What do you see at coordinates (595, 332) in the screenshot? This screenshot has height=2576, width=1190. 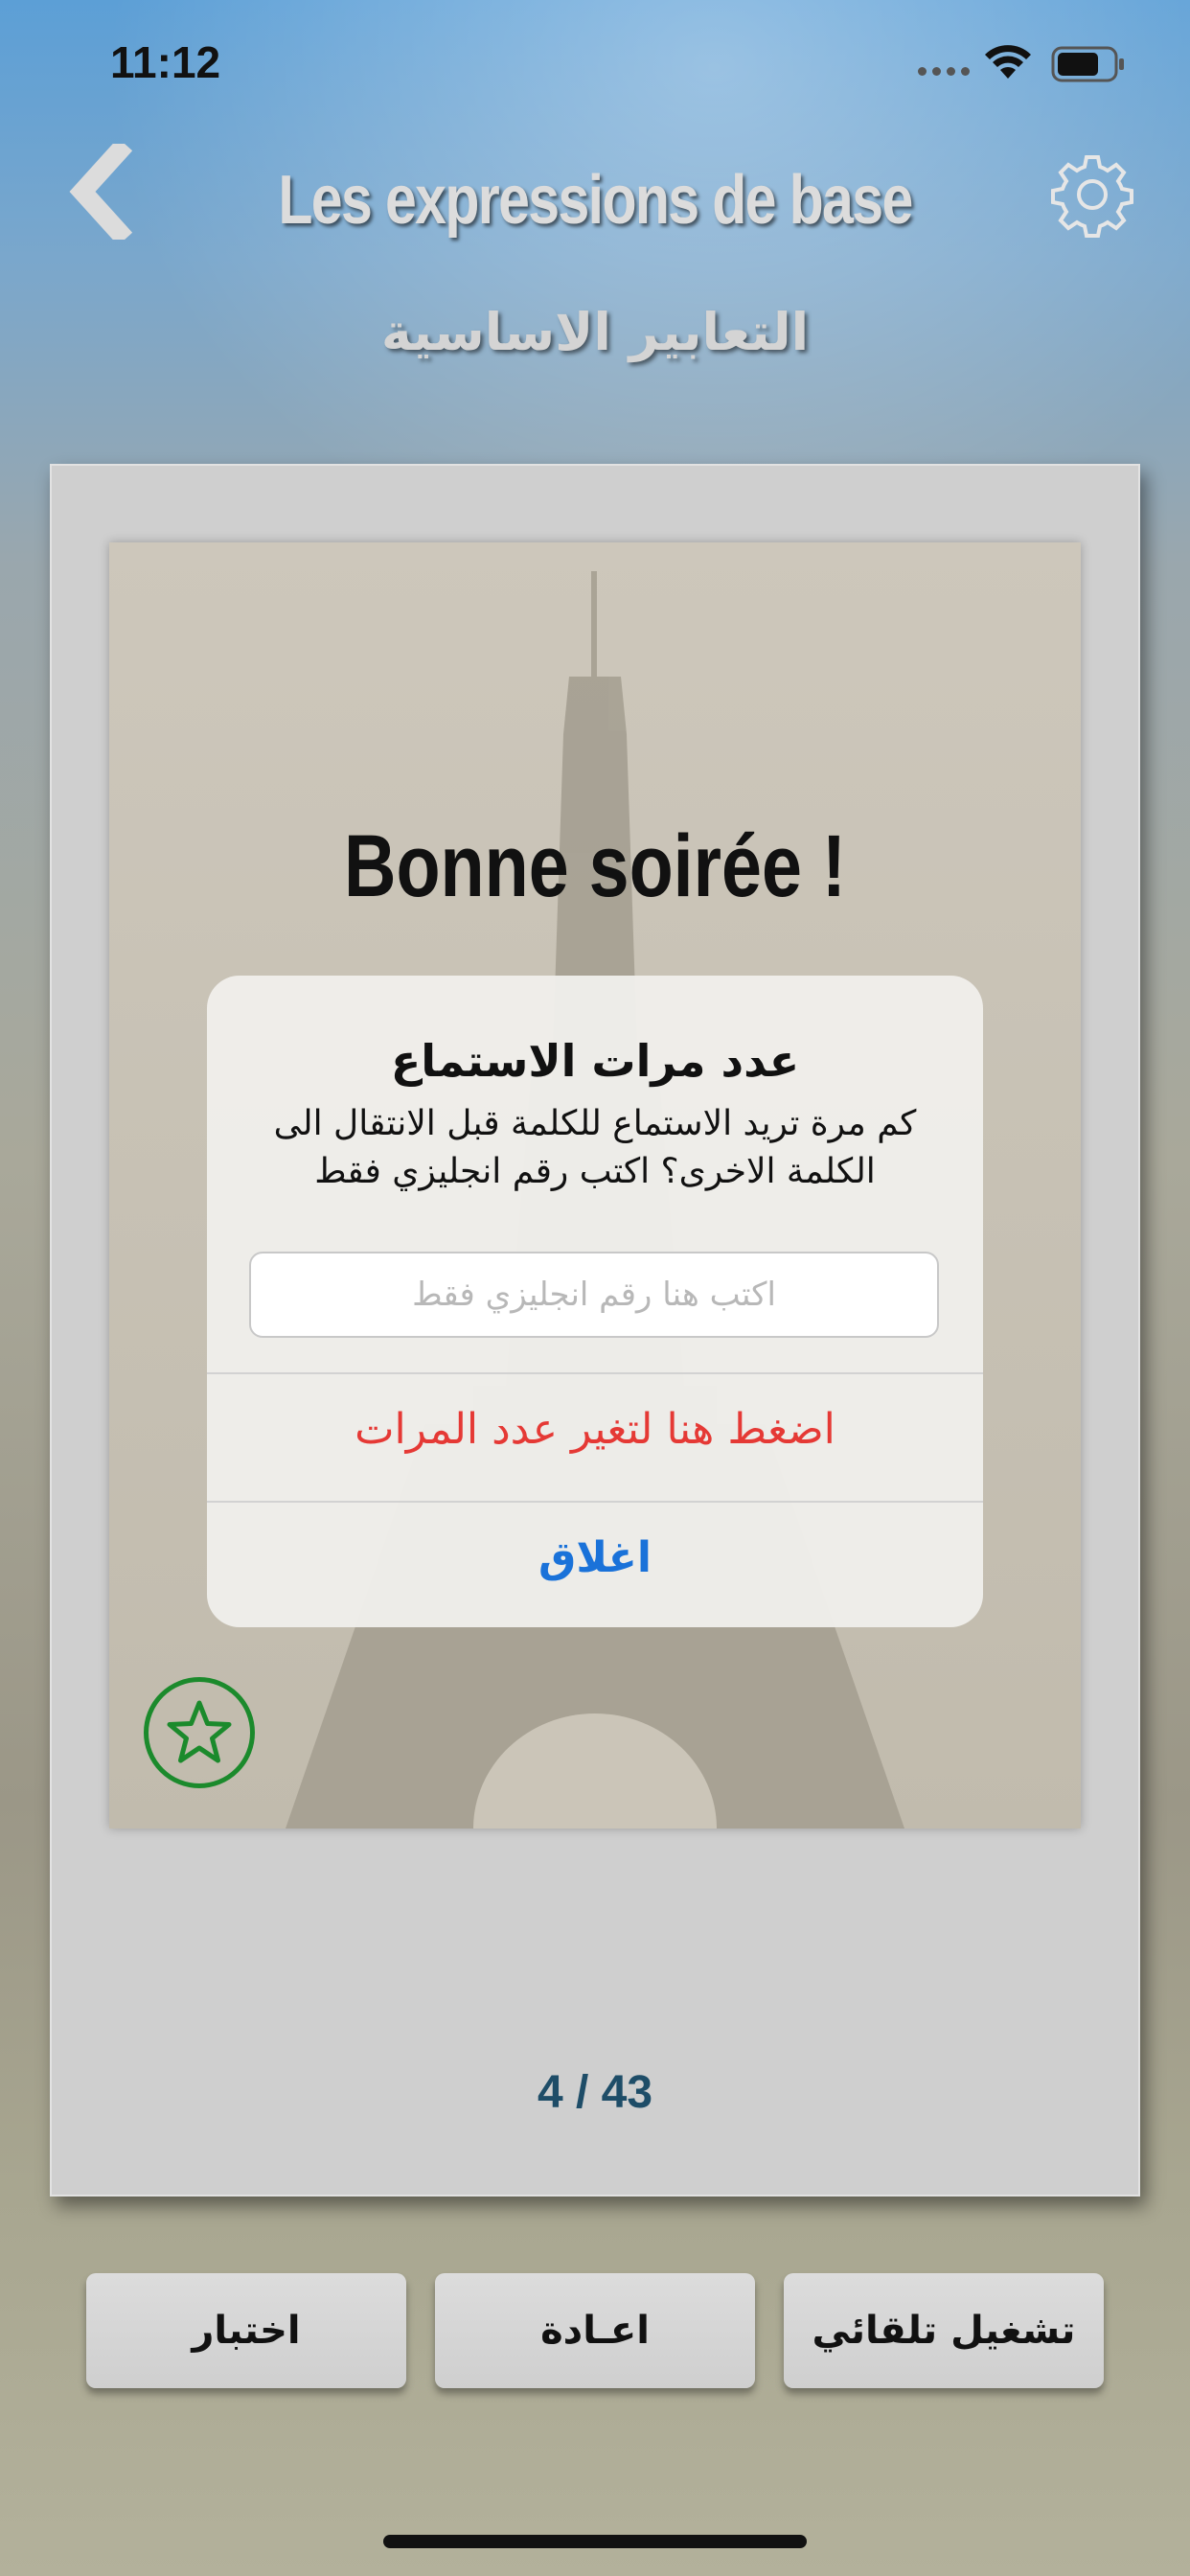 I see `page-subtitle: التعابير الاساسية` at bounding box center [595, 332].